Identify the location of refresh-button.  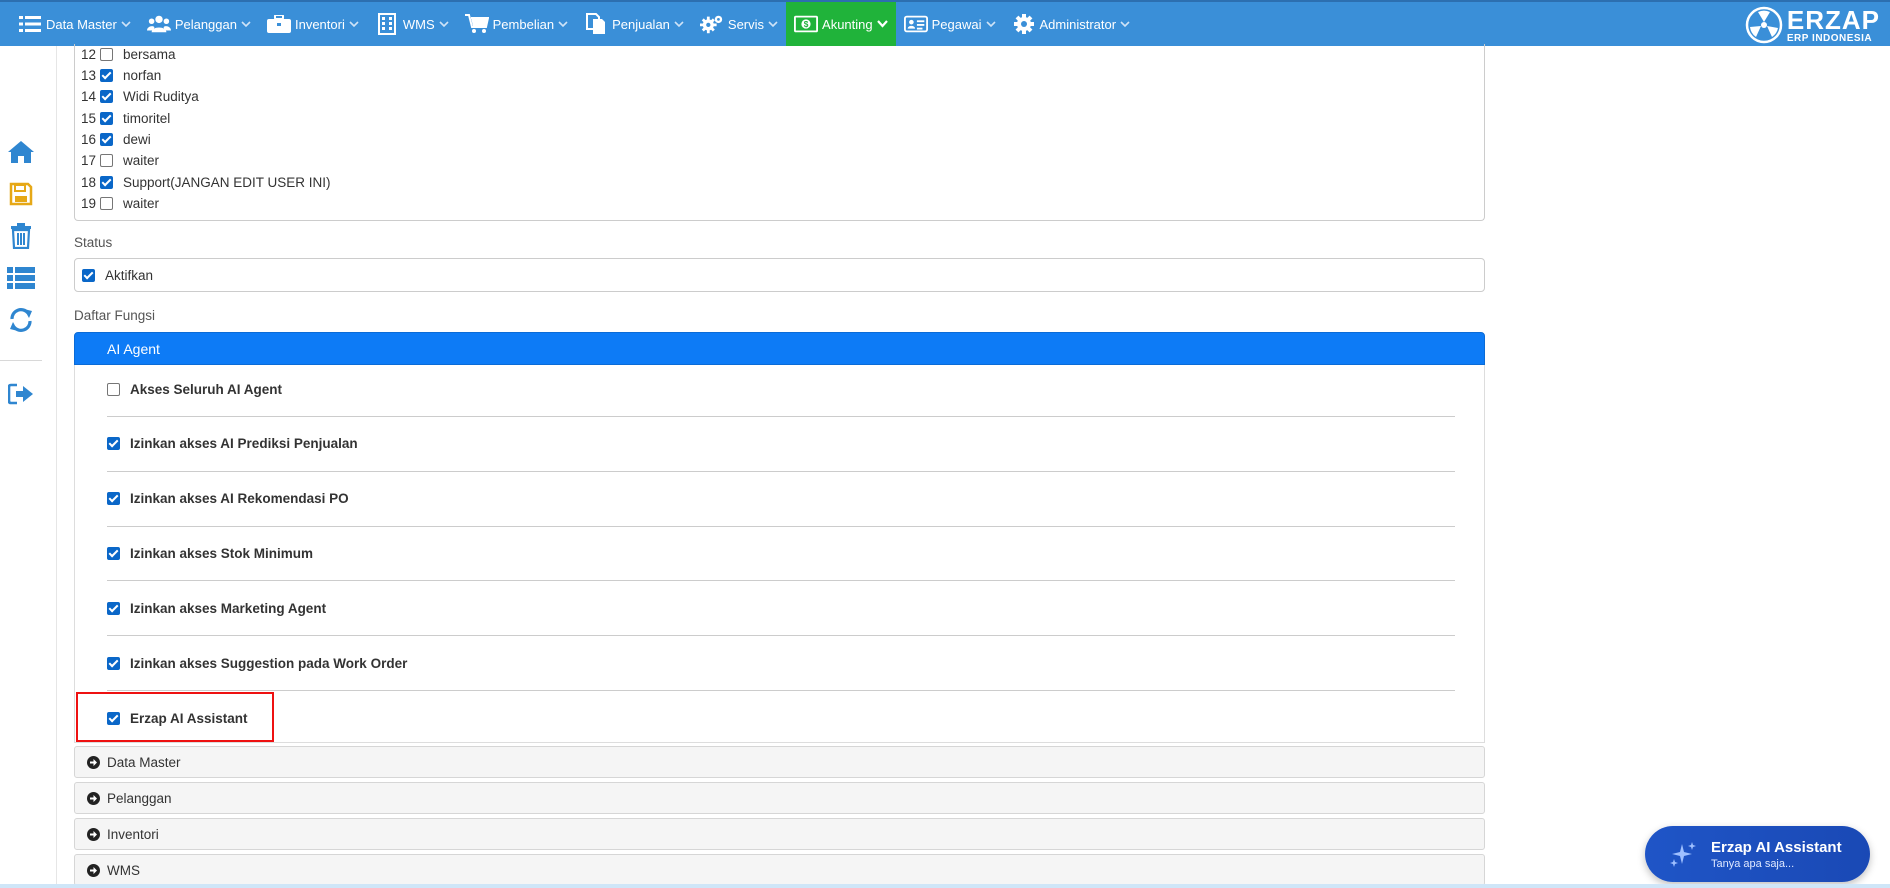
(21, 322).